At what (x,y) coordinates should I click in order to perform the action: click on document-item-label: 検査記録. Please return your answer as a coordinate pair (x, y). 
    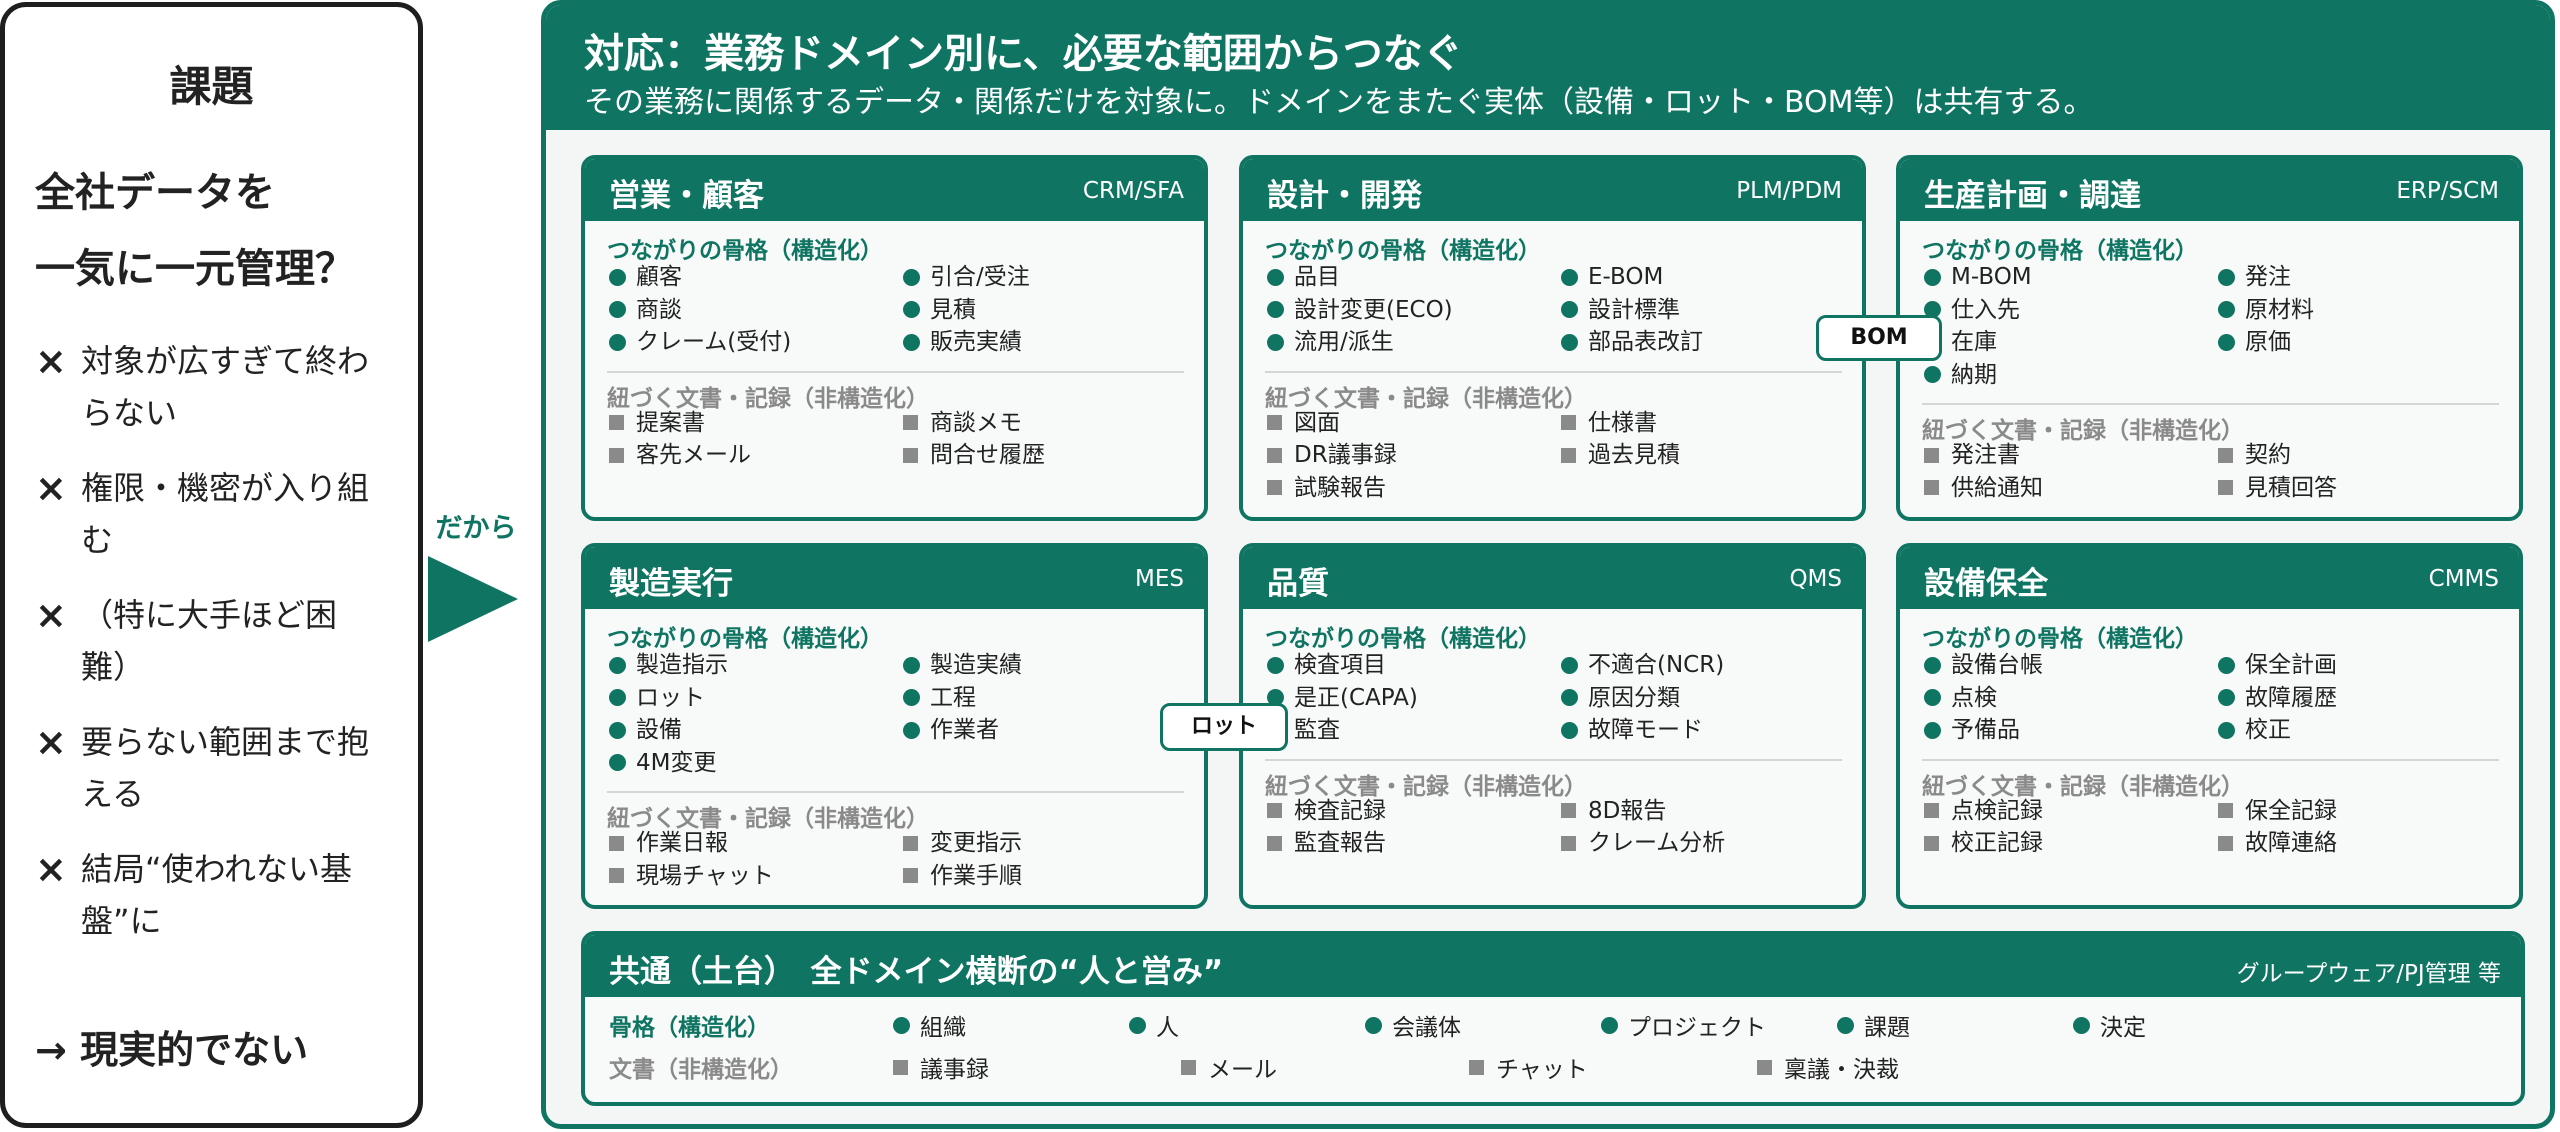
    Looking at the image, I should click on (1340, 810).